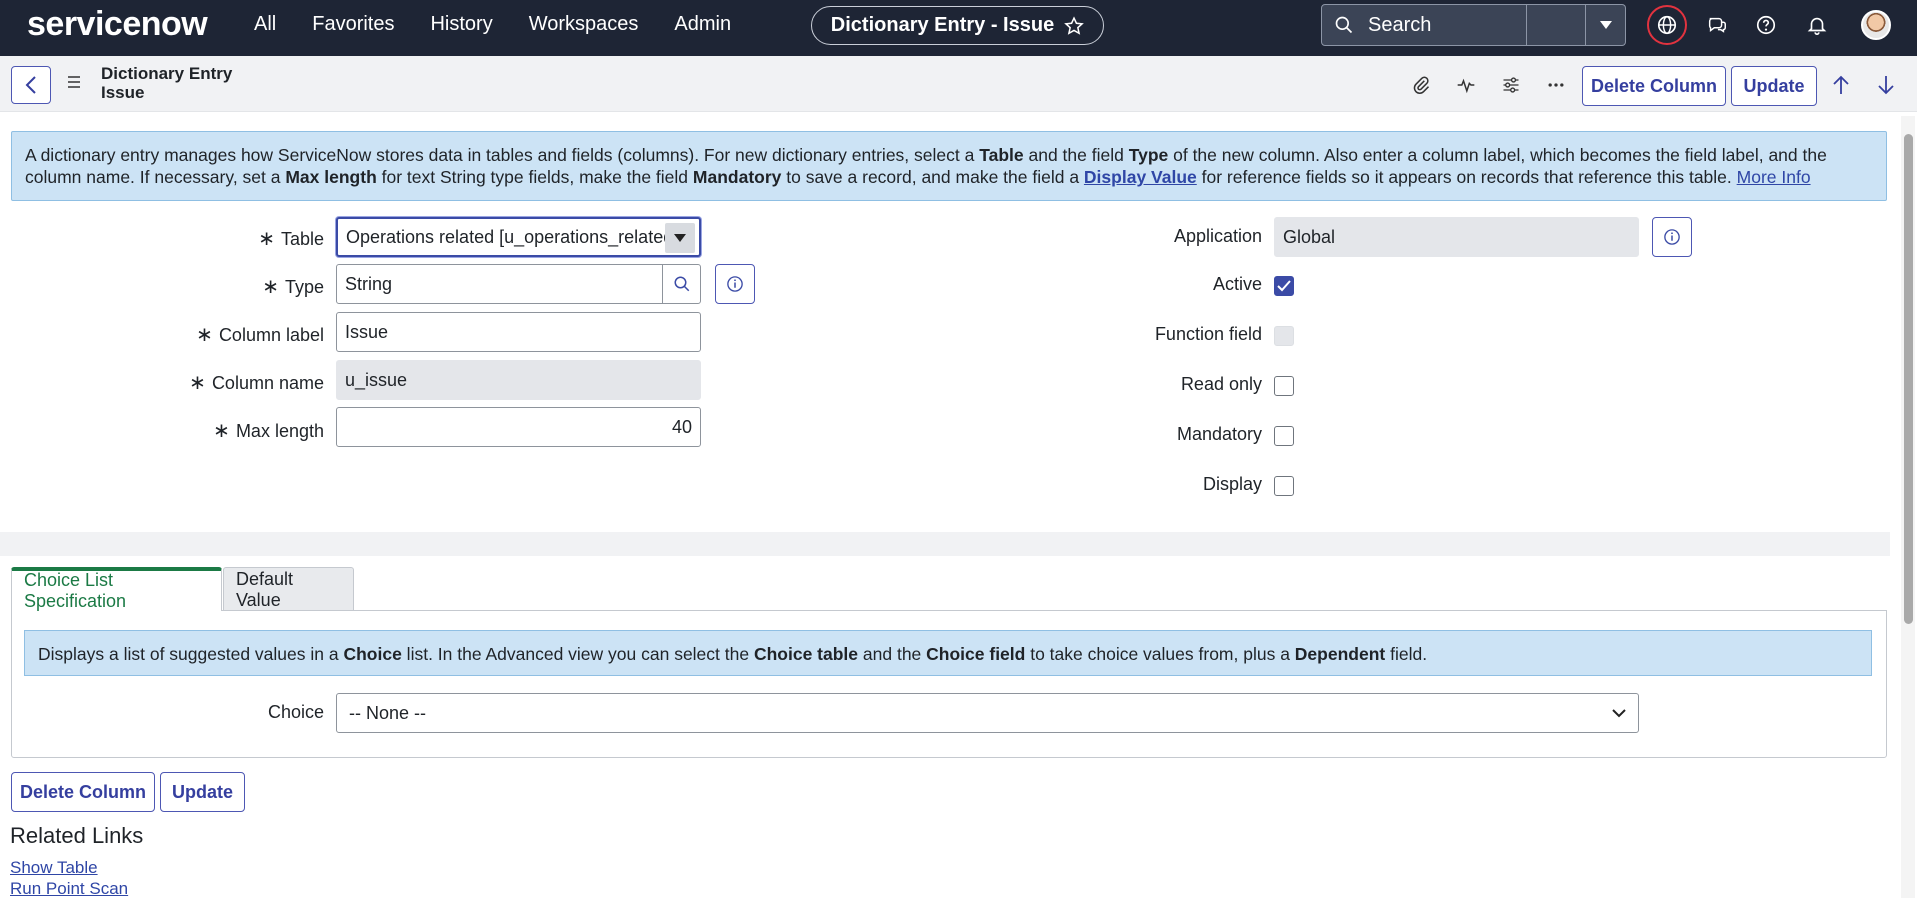  I want to click on column-name-value: u_issue, so click(376, 379).